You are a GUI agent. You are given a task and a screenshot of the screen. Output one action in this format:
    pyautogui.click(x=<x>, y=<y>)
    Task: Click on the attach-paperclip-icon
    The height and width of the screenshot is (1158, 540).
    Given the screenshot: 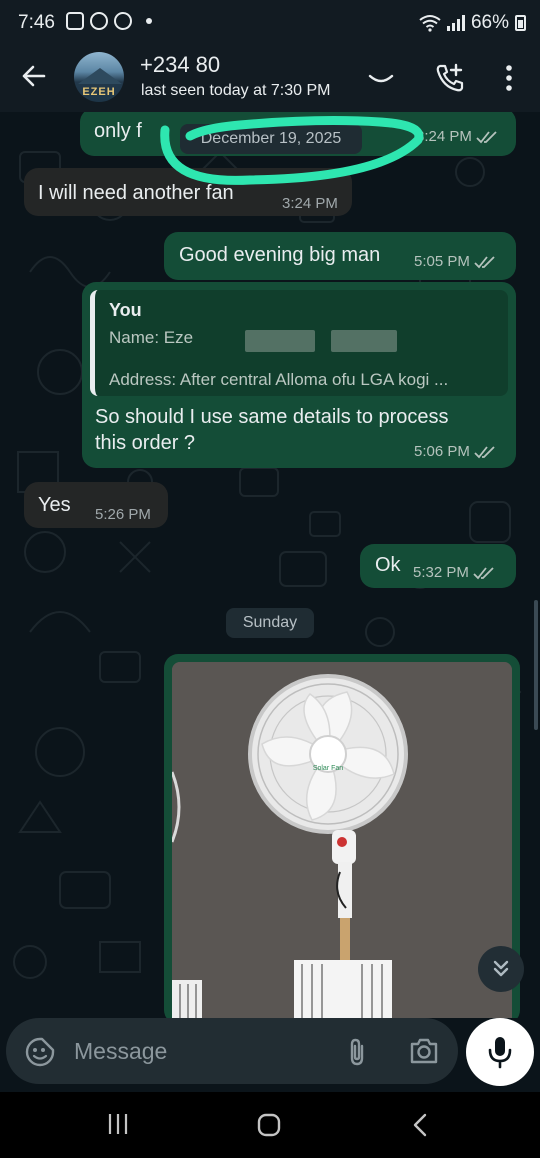 What is the action you would take?
    pyautogui.click(x=357, y=1052)
    